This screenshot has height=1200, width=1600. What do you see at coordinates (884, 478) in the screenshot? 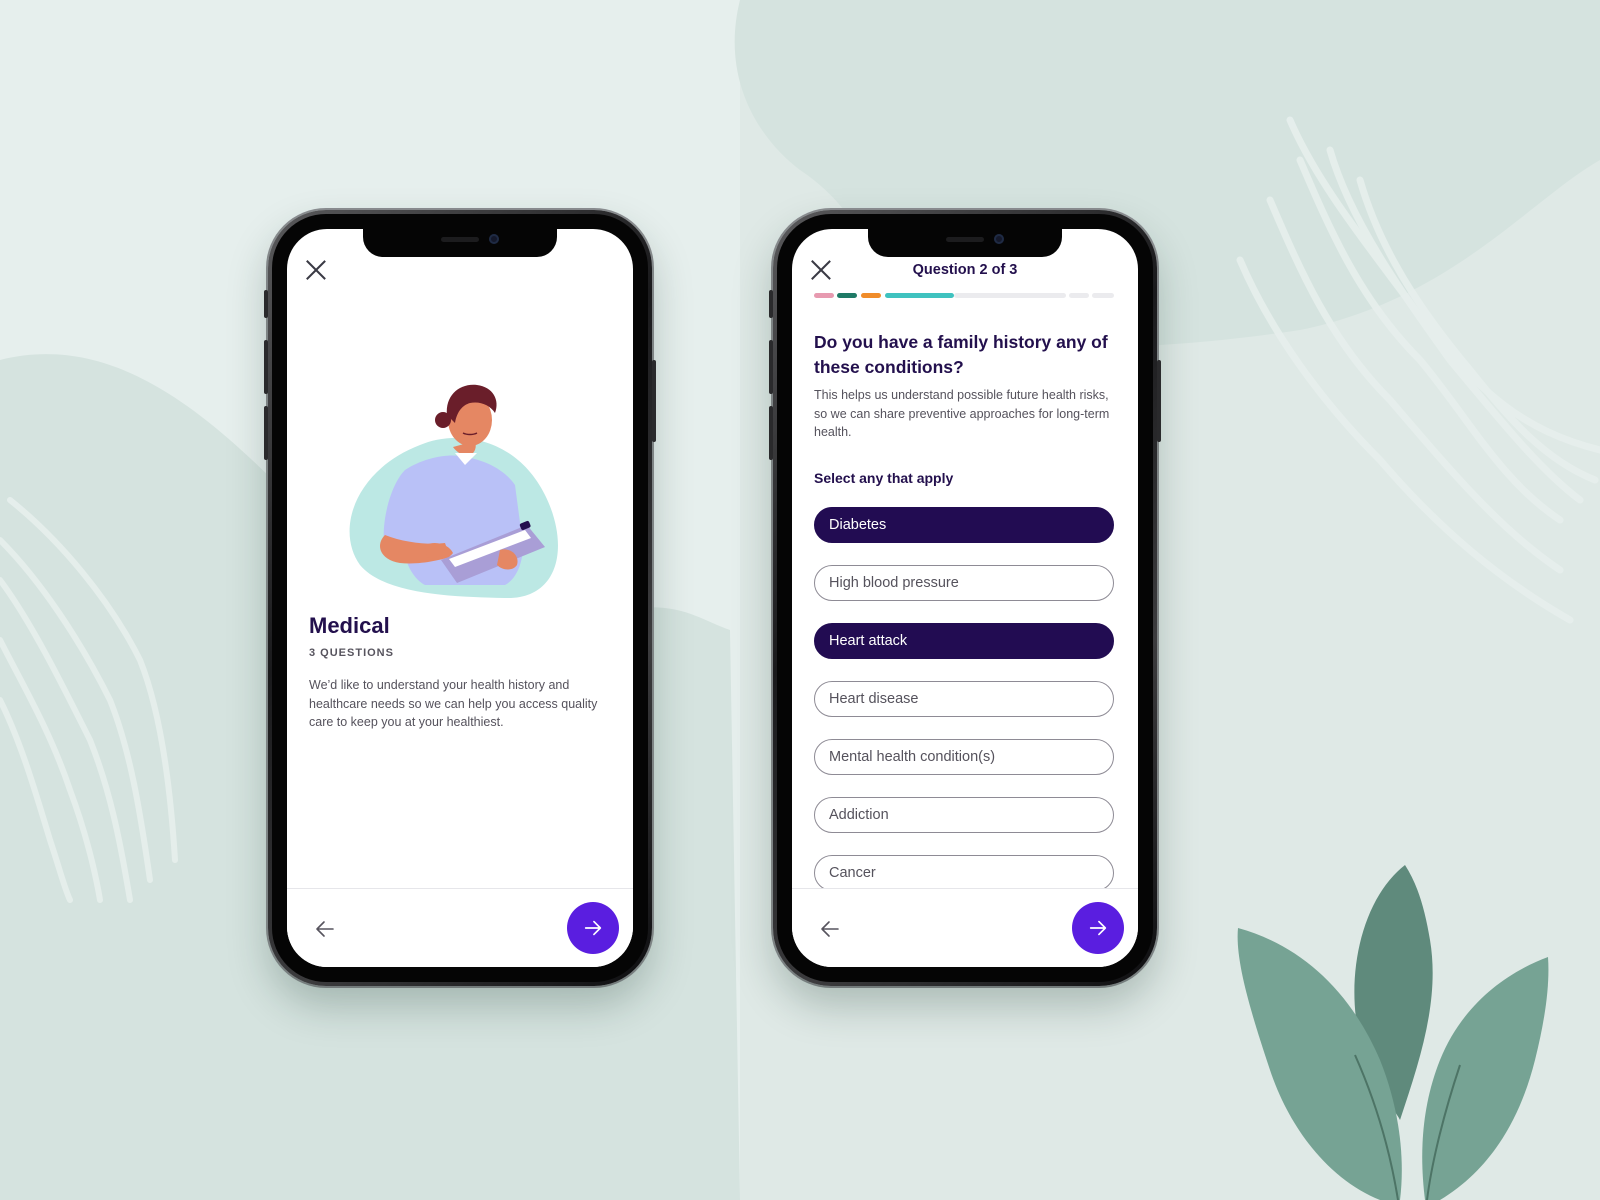
I see `select-instruction: Select any that apply` at bounding box center [884, 478].